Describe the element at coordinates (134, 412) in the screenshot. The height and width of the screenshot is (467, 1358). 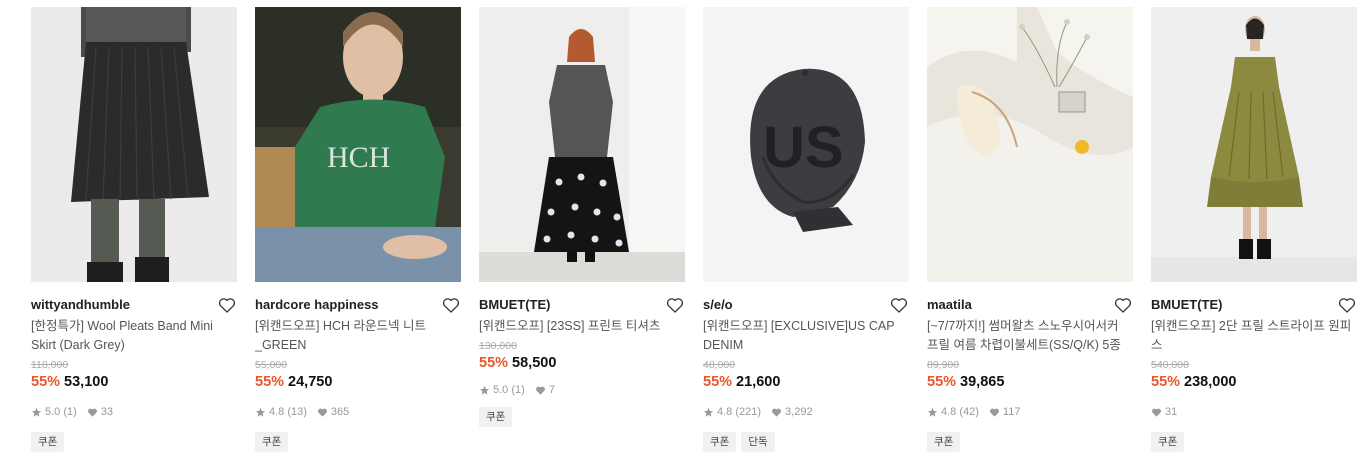
I see `rating-row: 5.0 (1) 33` at that location.